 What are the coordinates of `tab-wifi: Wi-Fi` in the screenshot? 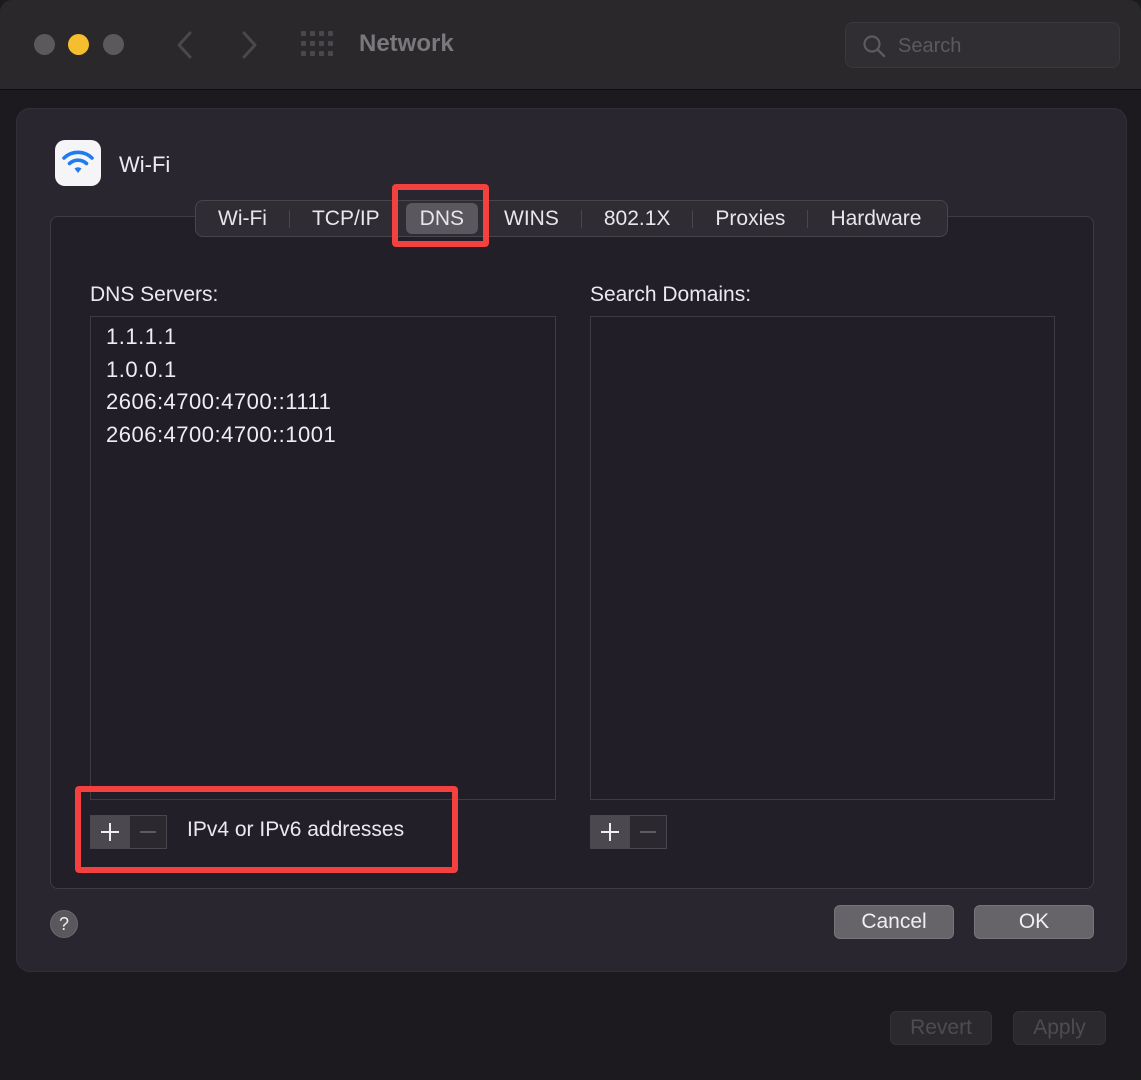 It's located at (242, 218).